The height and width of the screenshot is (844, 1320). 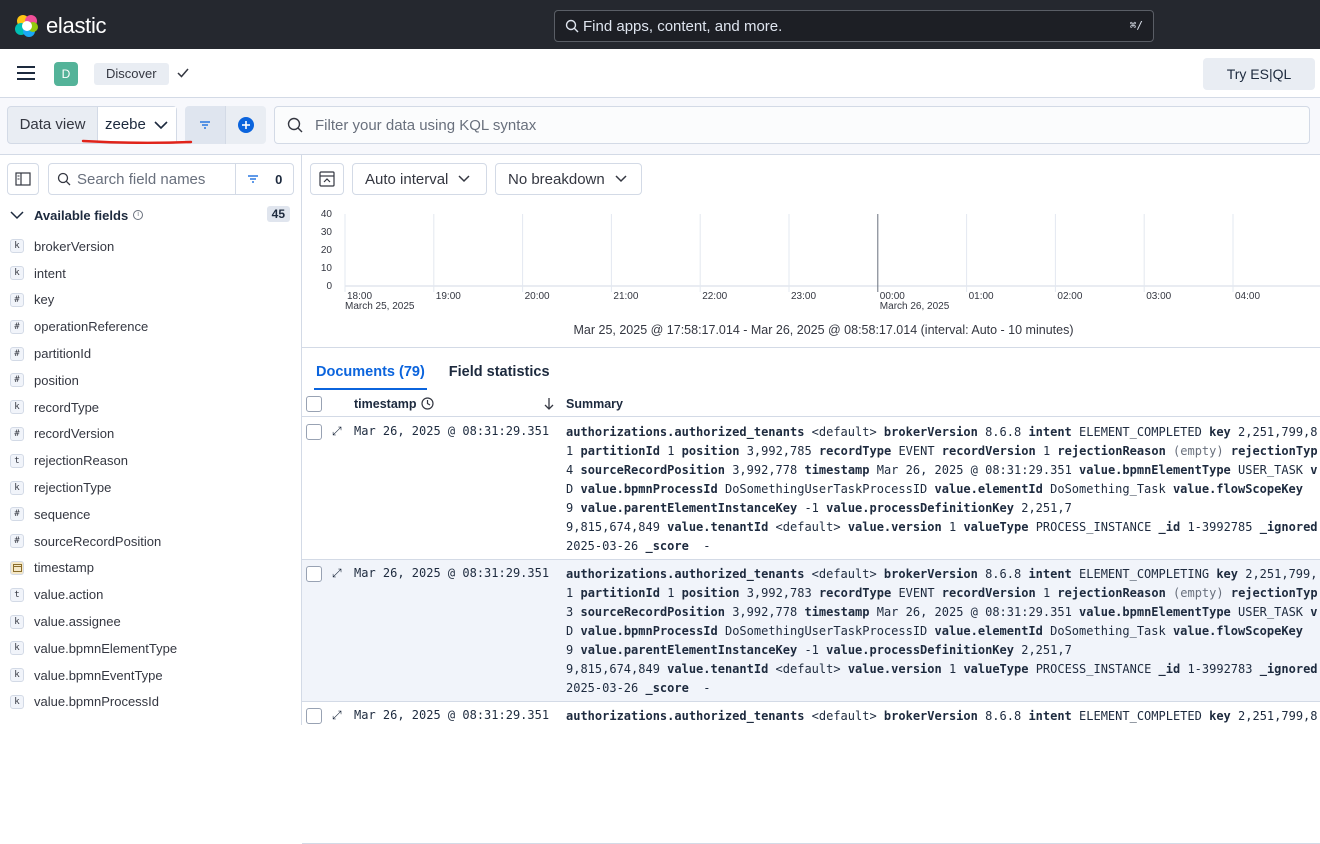 I want to click on interval-select: Auto interval, so click(x=419, y=179).